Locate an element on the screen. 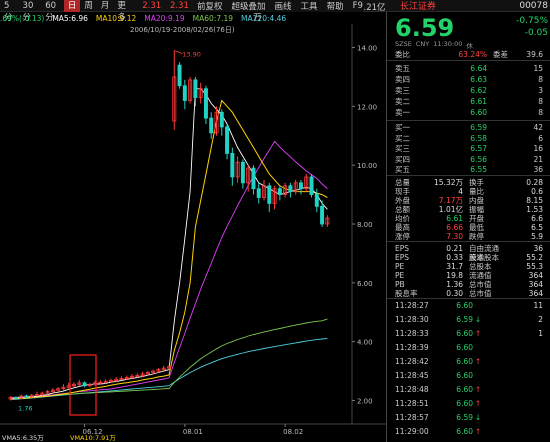 The height and width of the screenshot is (442, 550). ma10-label: MA10:9.12 is located at coordinates (116, 18).